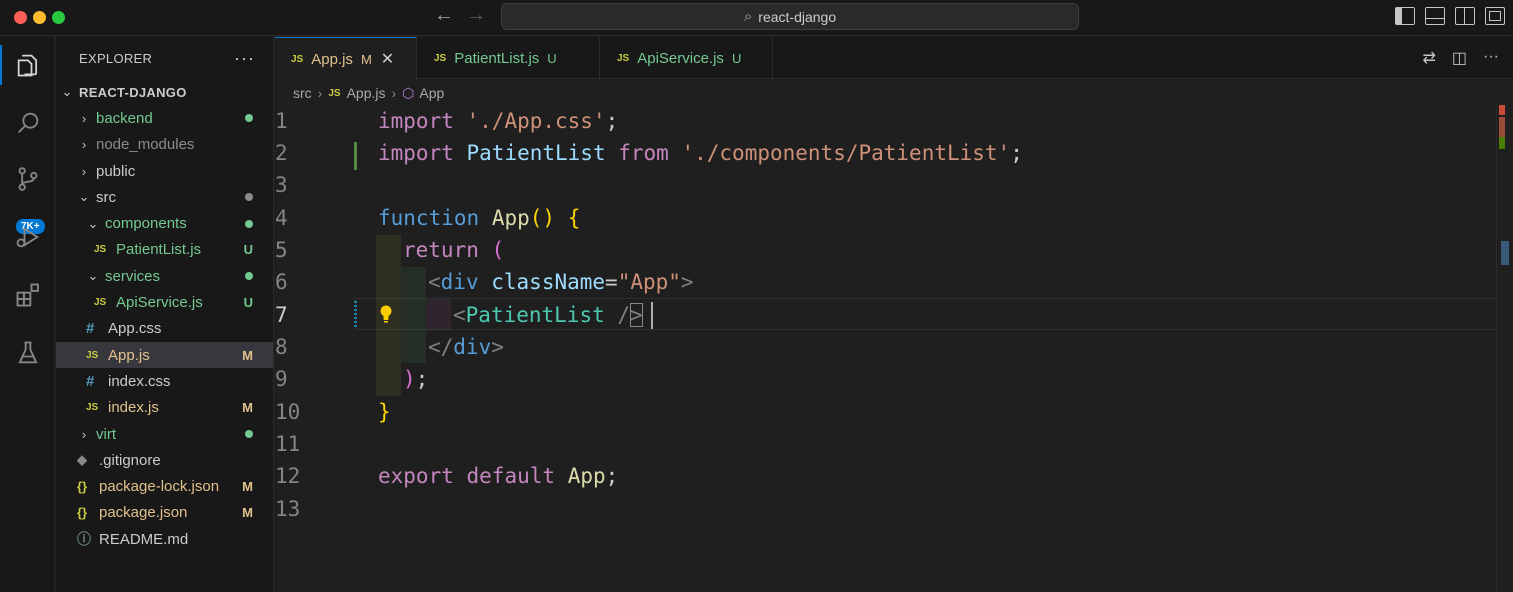 This screenshot has height=592, width=1513. Describe the element at coordinates (281, 315) in the screenshot. I see `line-number: 7` at that location.